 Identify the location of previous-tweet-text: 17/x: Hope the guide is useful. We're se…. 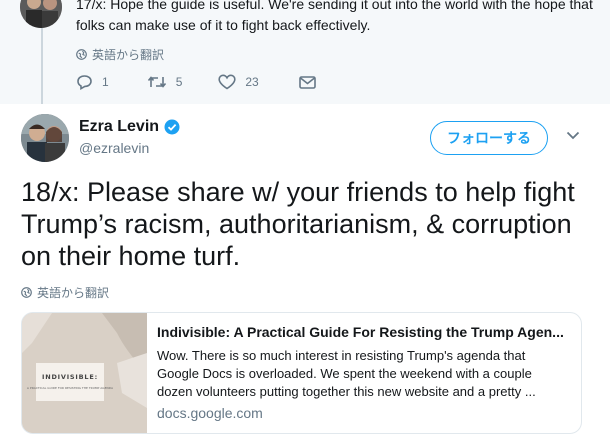
(334, 16).